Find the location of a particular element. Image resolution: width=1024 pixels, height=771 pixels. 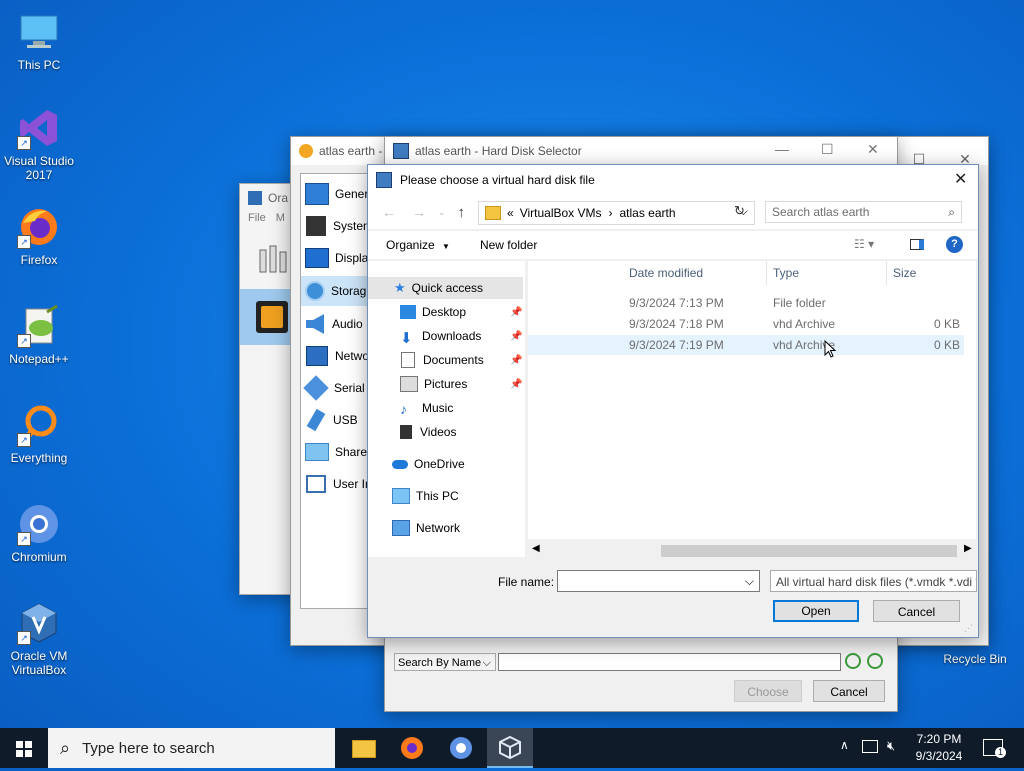

document-icon is located at coordinates (408, 360).